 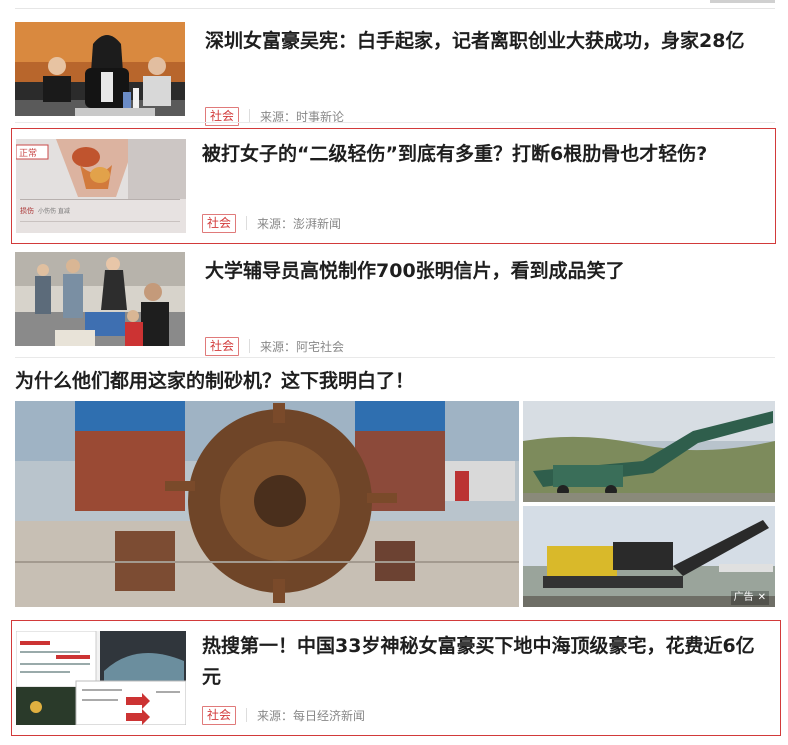 What do you see at coordinates (486, 154) in the screenshot?
I see `news-title: 被打女子的“二级轻伤”到底有多重？打断6根肋骨也才轻伤?` at bounding box center [486, 154].